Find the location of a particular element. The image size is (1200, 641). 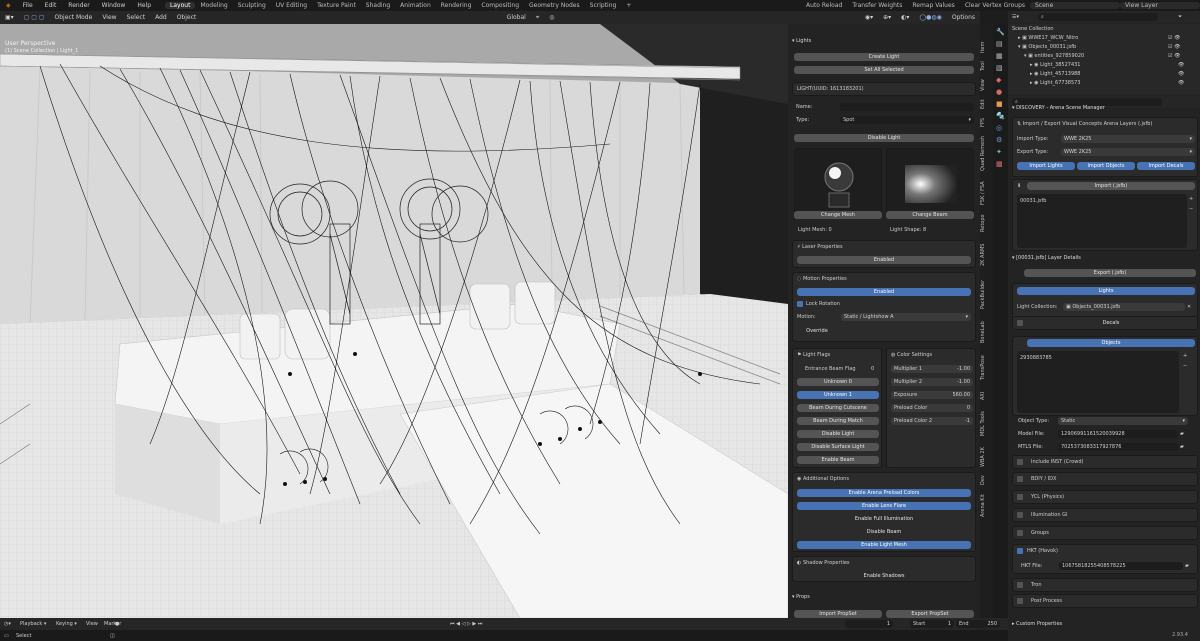

workspace-tab-compositing: Compositing is located at coordinates (500, 5).